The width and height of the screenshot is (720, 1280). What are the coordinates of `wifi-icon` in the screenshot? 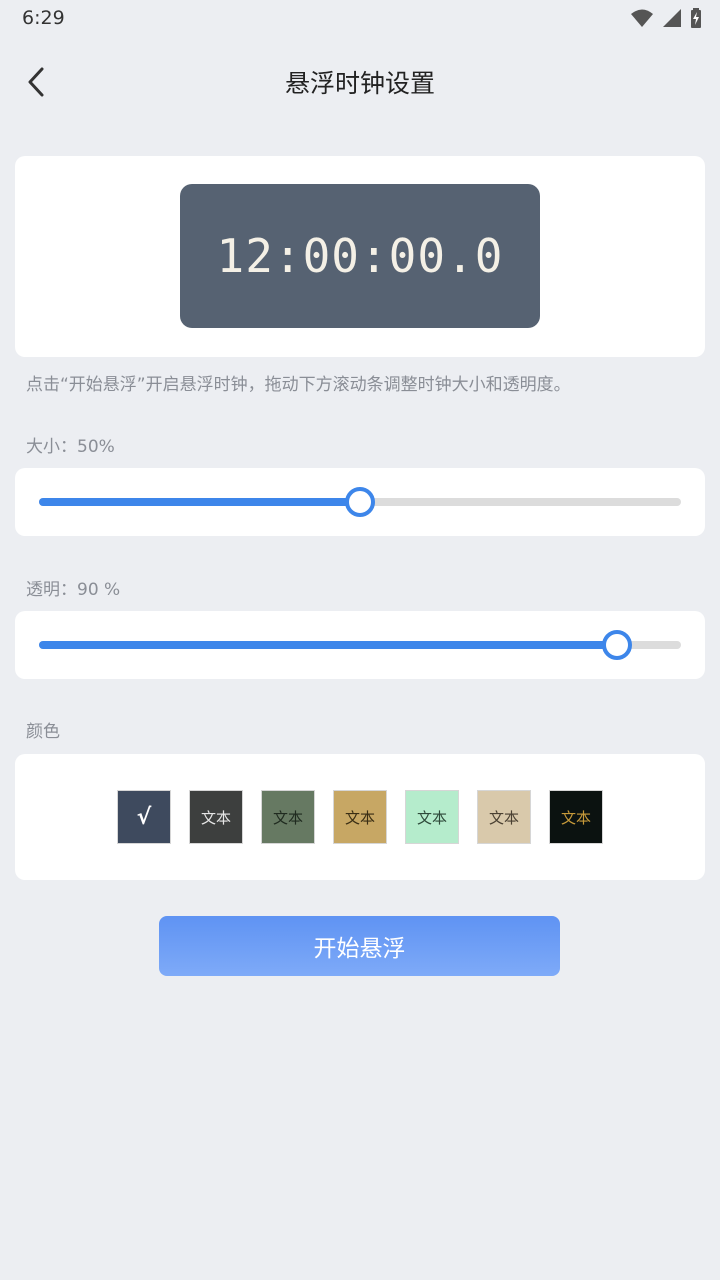 It's located at (642, 18).